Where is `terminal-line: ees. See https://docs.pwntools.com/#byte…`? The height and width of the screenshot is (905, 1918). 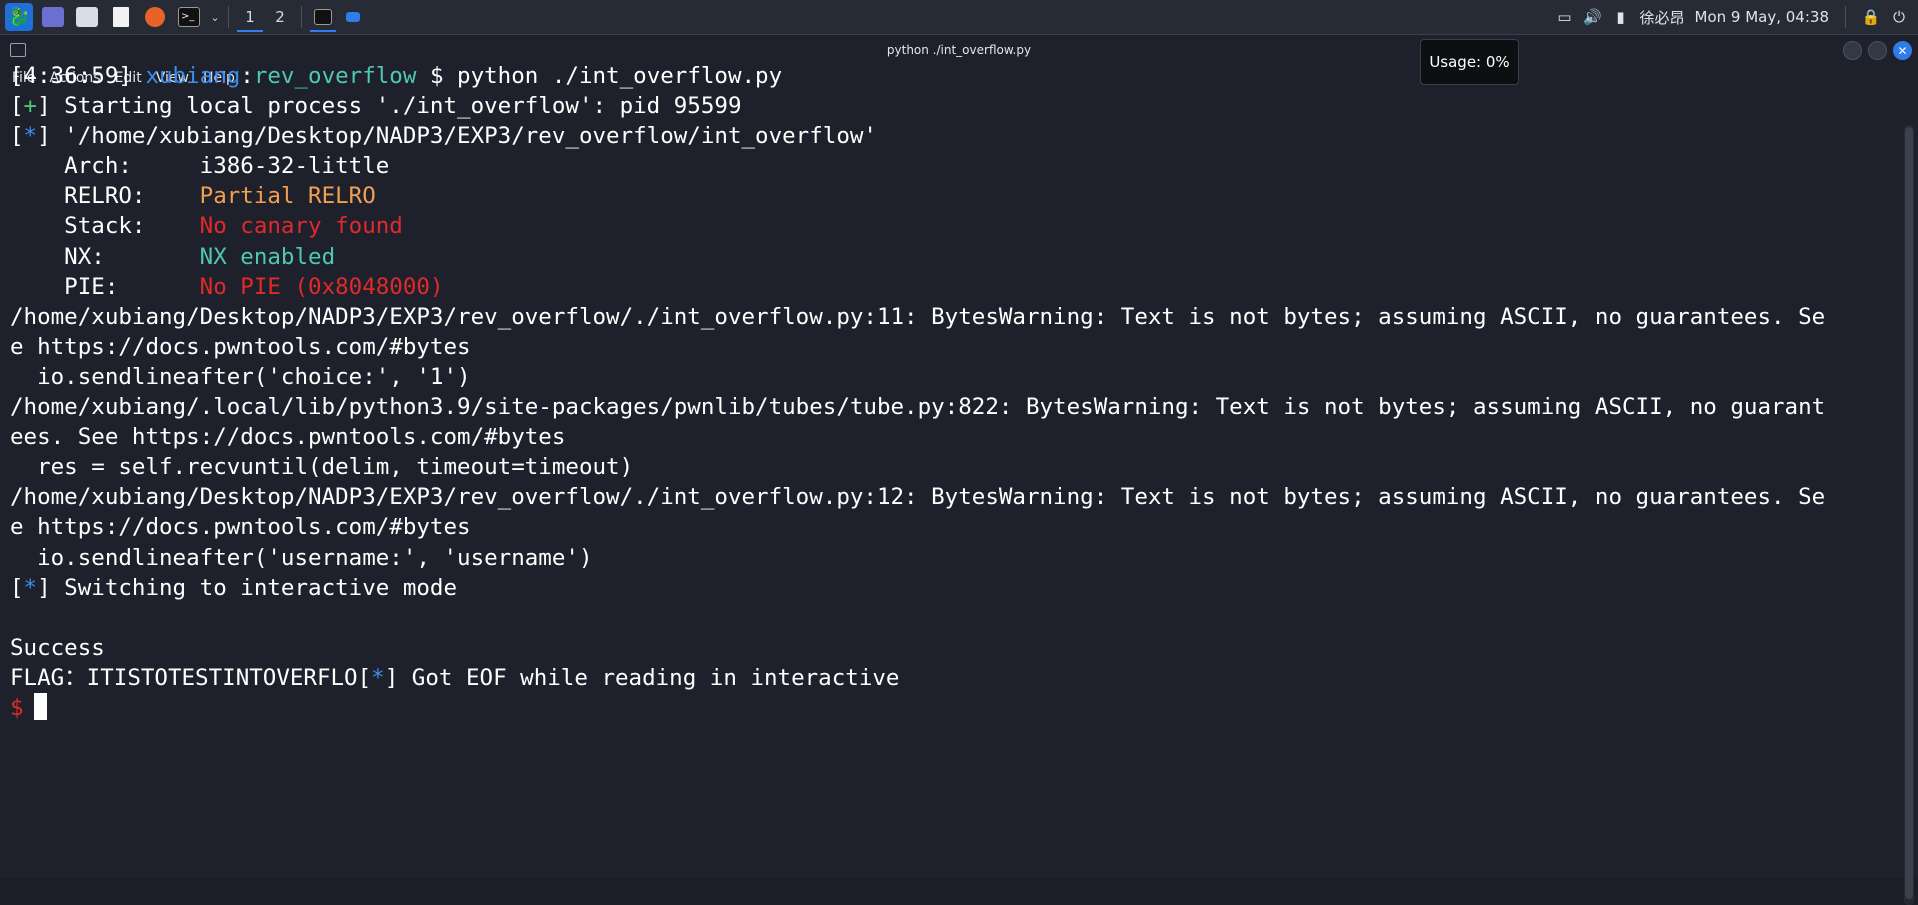
terminal-line: ees. See https://docs.pwntools.com/#byte… is located at coordinates (949, 437).